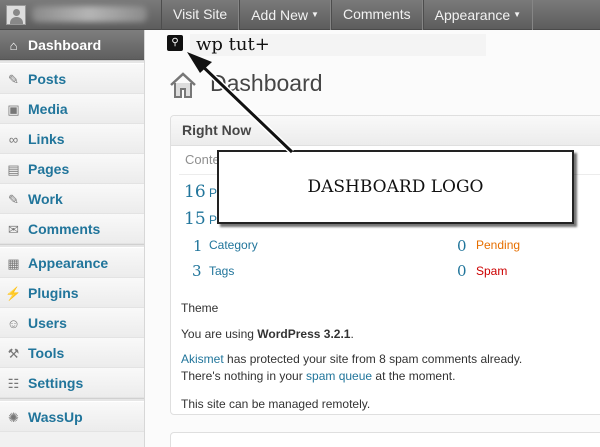 The width and height of the screenshot is (600, 447). Describe the element at coordinates (13, 293) in the screenshot. I see `plugins-icon: ⚡` at that location.